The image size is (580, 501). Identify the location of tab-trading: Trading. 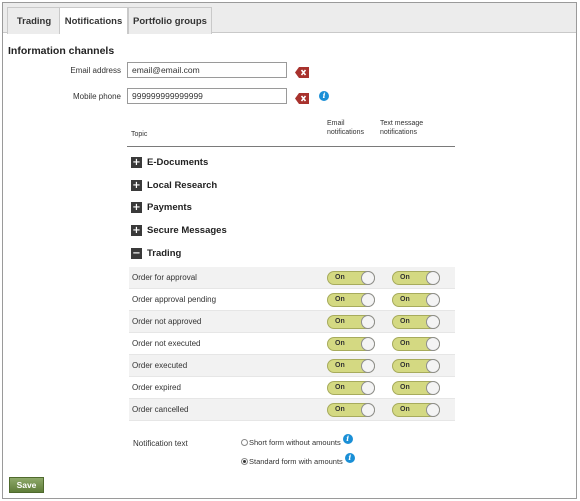
(34, 20).